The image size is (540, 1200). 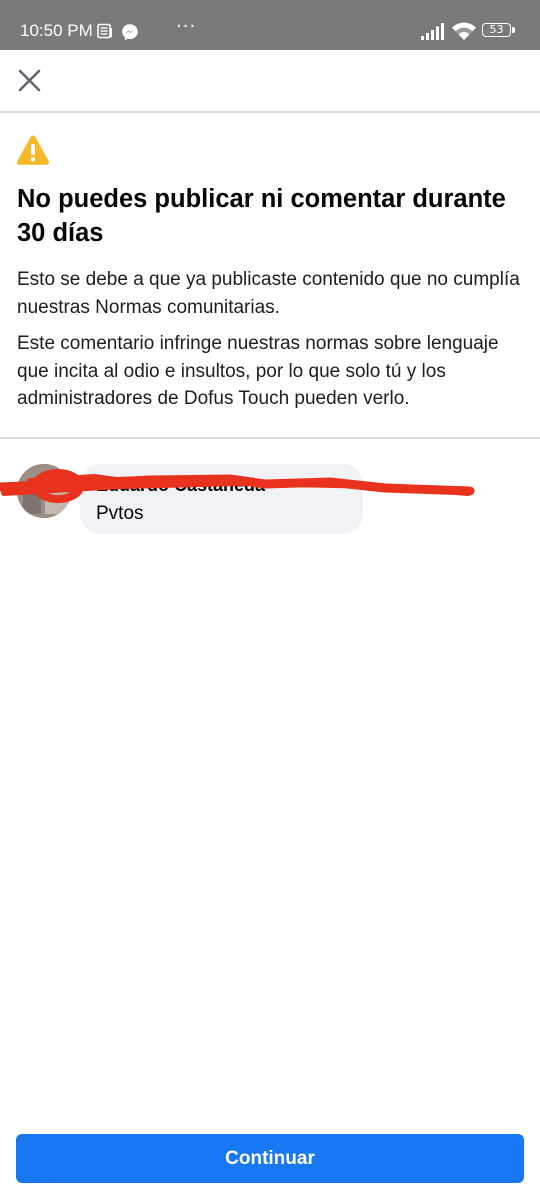 What do you see at coordinates (130, 32) in the screenshot?
I see `messenger-icon` at bounding box center [130, 32].